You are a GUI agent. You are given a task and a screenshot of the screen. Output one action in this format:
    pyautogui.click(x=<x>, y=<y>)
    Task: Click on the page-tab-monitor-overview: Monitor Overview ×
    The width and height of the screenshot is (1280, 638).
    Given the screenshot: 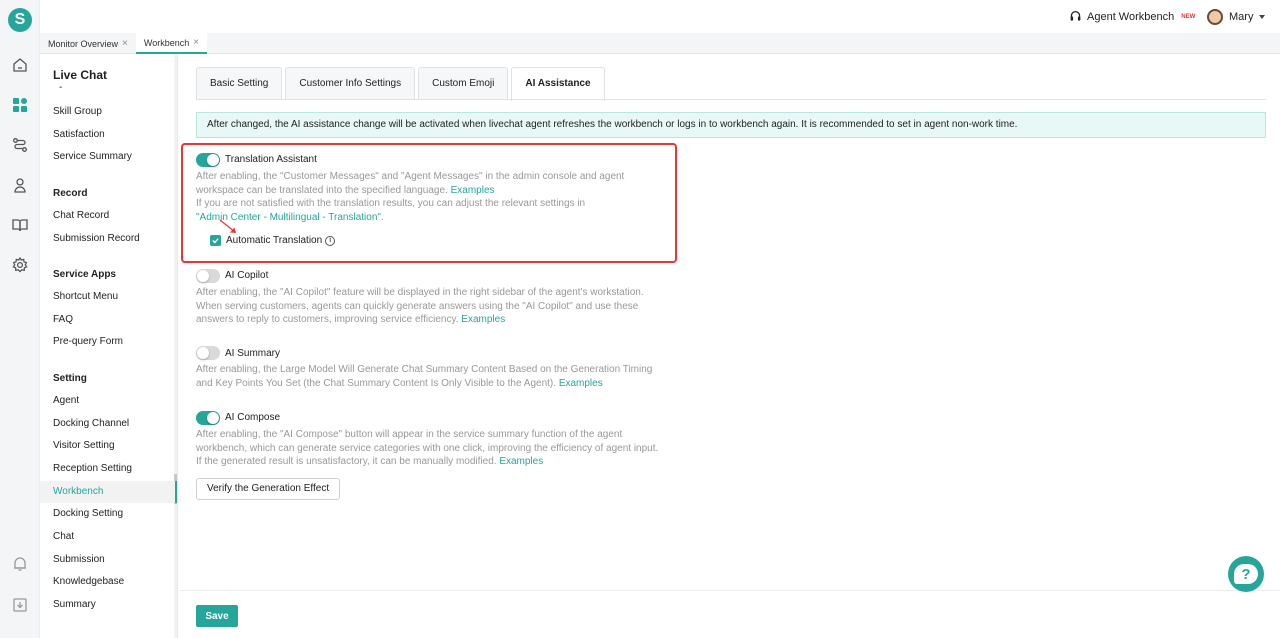 What is the action you would take?
    pyautogui.click(x=88, y=43)
    